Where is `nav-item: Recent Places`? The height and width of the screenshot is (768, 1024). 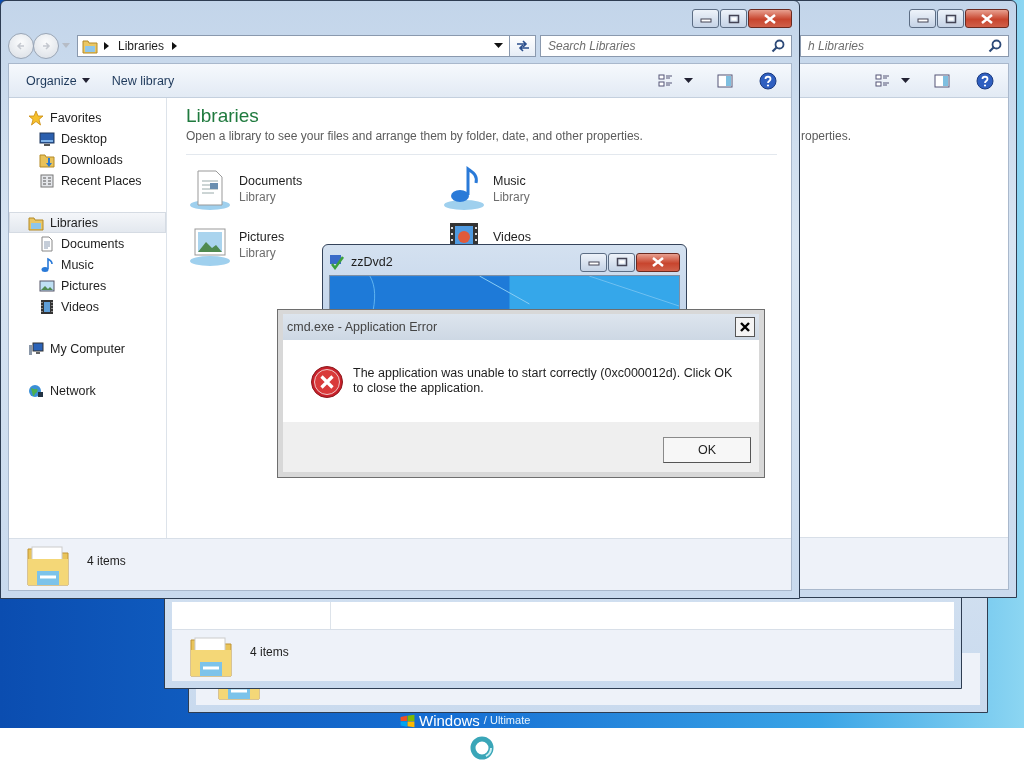 nav-item: Recent Places is located at coordinates (87, 180).